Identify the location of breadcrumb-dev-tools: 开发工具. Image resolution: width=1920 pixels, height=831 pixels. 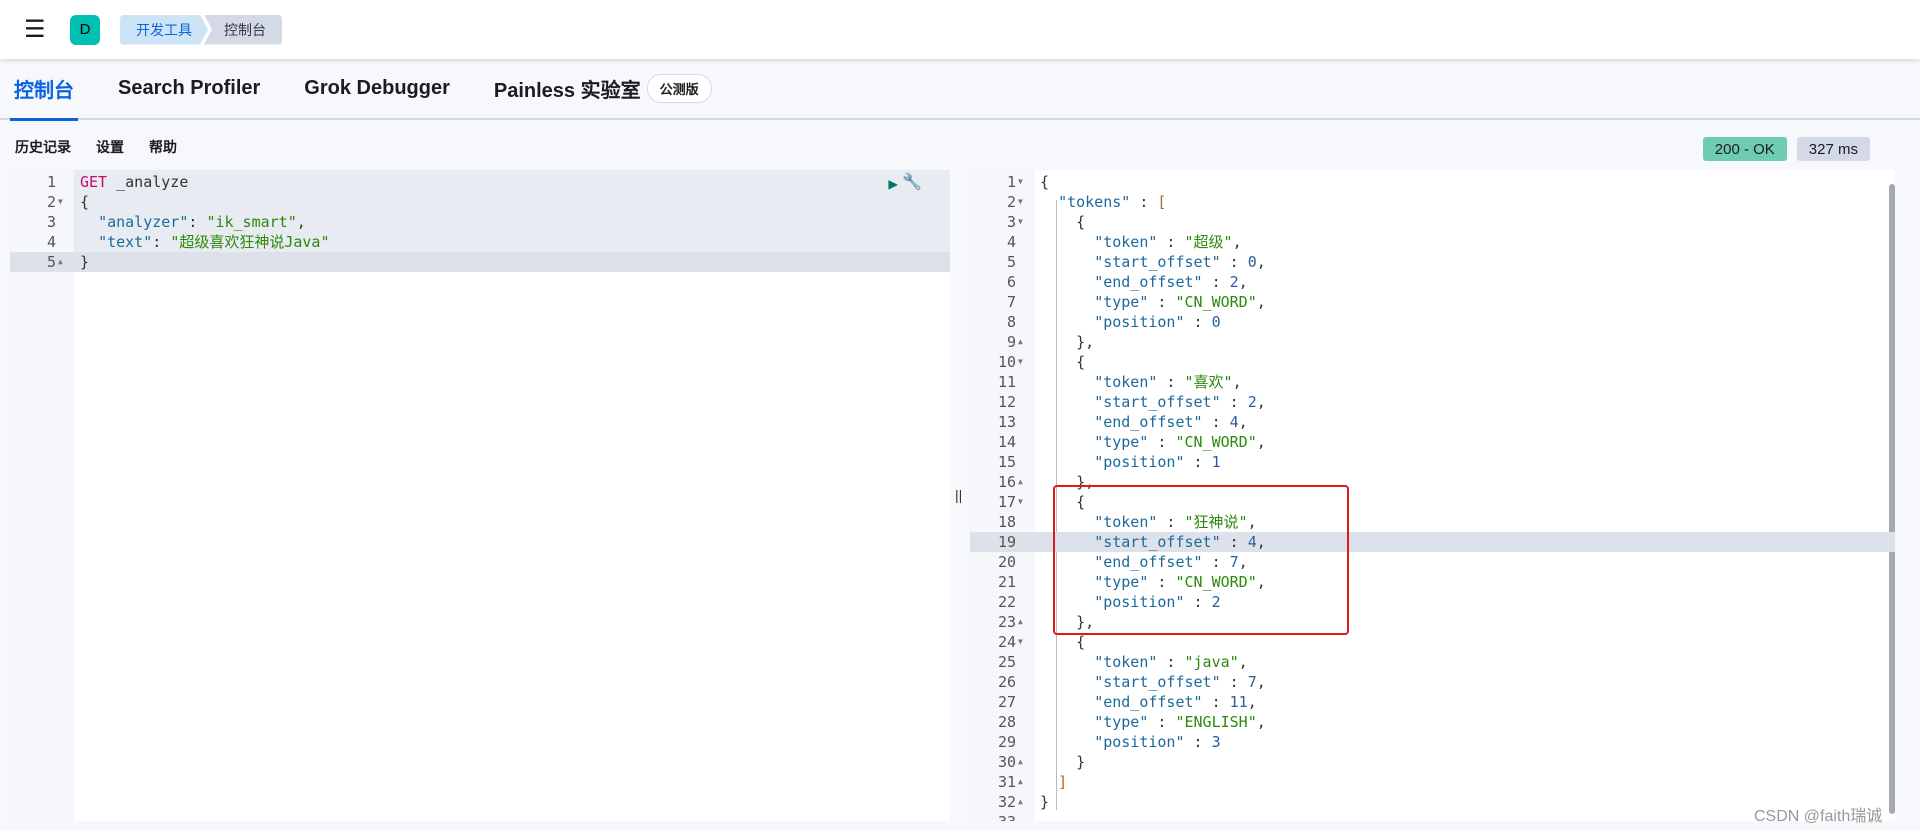
(164, 30).